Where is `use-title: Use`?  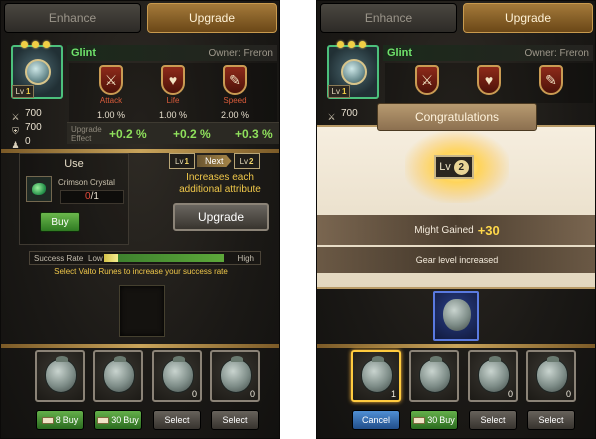
use-title: Use is located at coordinates (74, 164).